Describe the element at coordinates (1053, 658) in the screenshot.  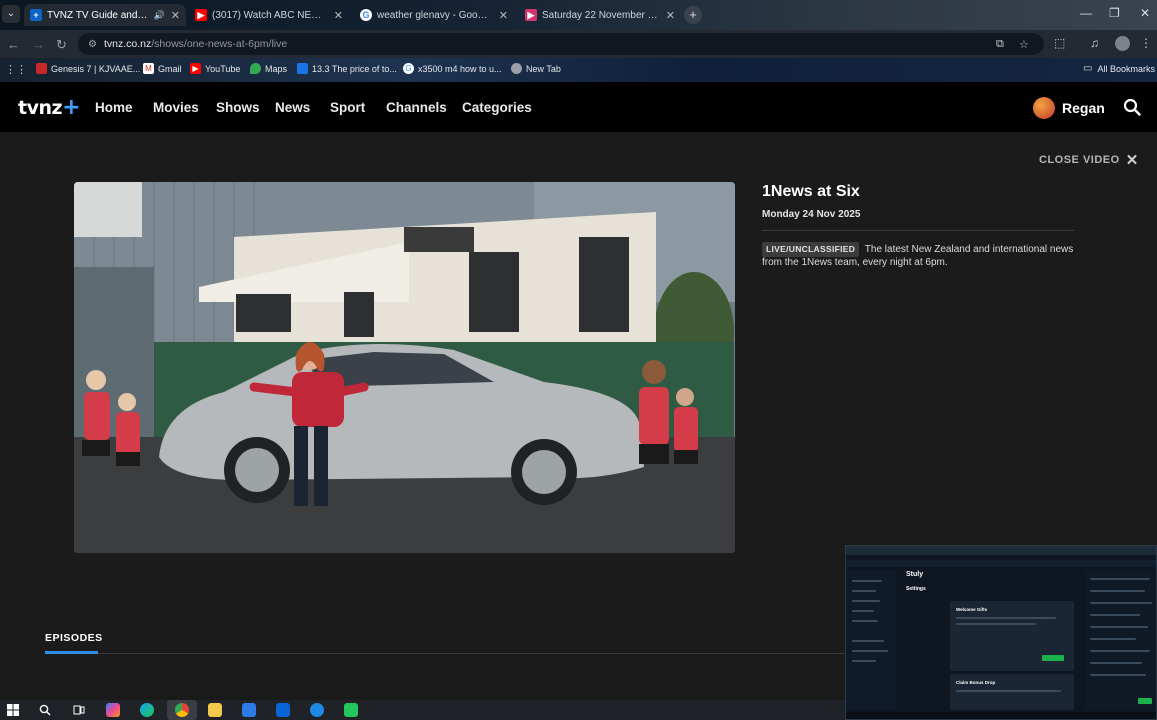
I see `pip-green-button` at that location.